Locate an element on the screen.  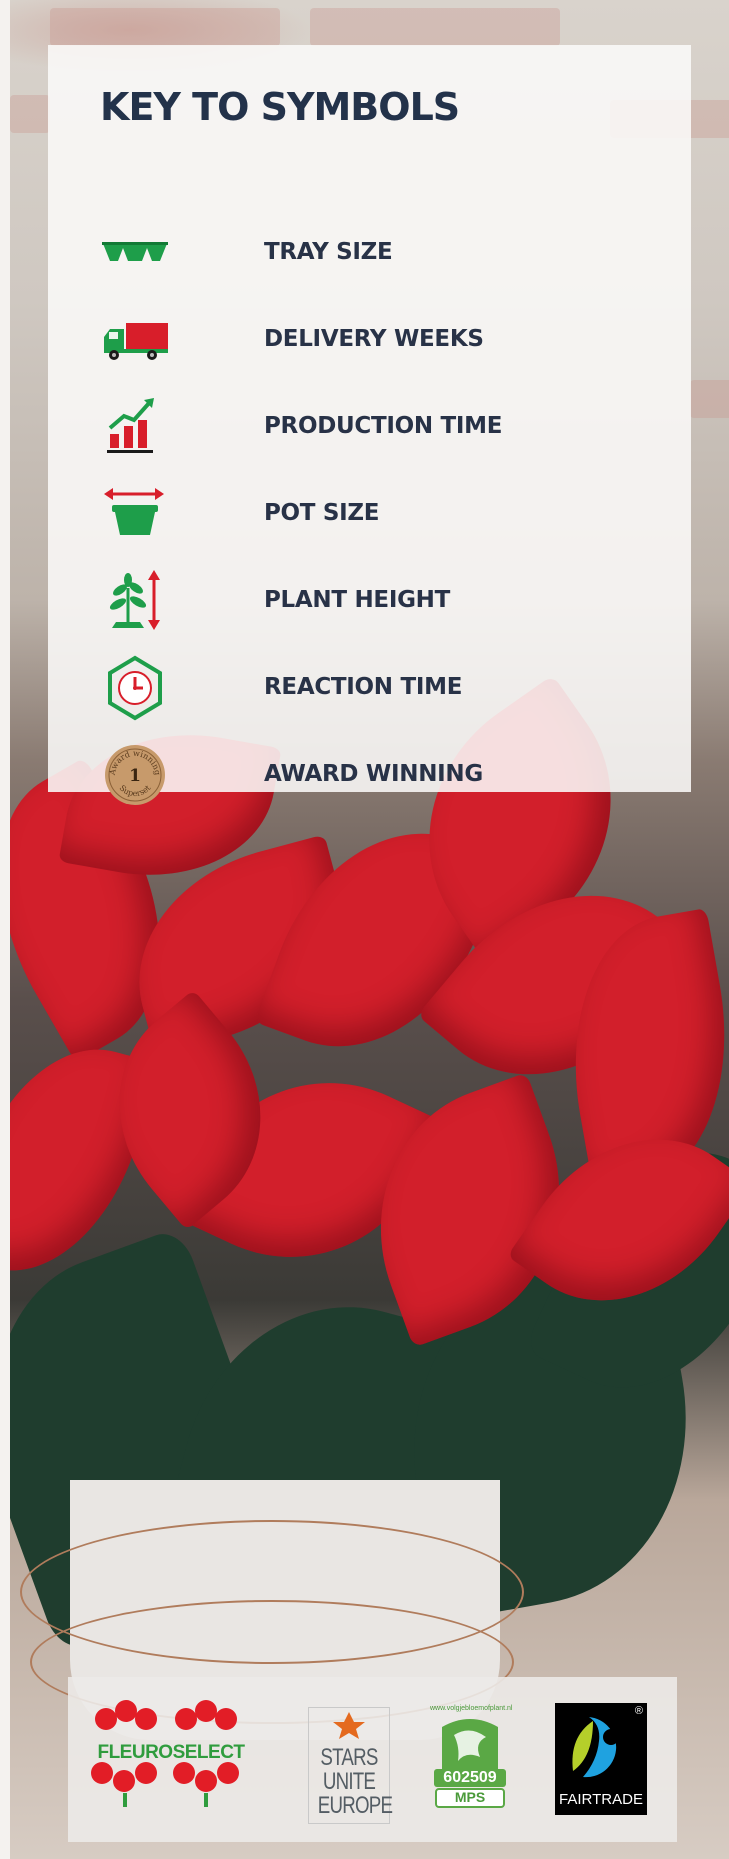
fleuroselect-logo: FLEUROSELECT is located at coordinates (168, 1759).